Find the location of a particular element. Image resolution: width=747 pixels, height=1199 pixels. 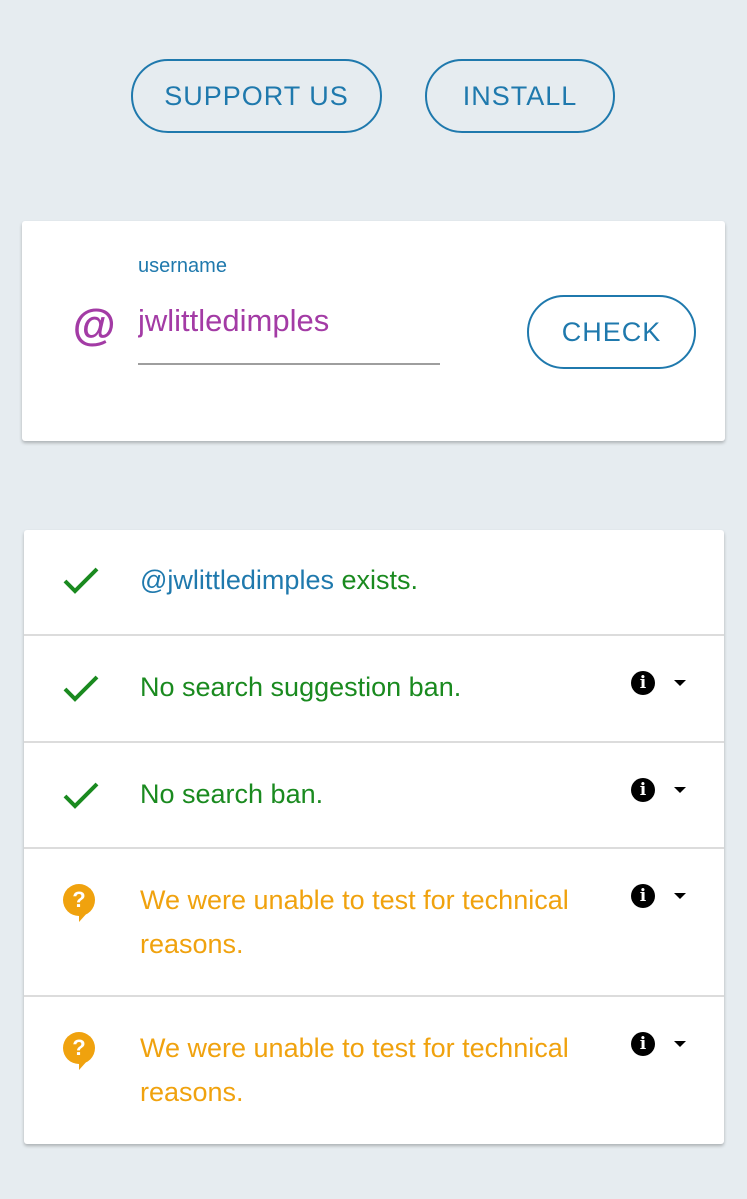

at-sign-icon: @ is located at coordinates (93, 325).